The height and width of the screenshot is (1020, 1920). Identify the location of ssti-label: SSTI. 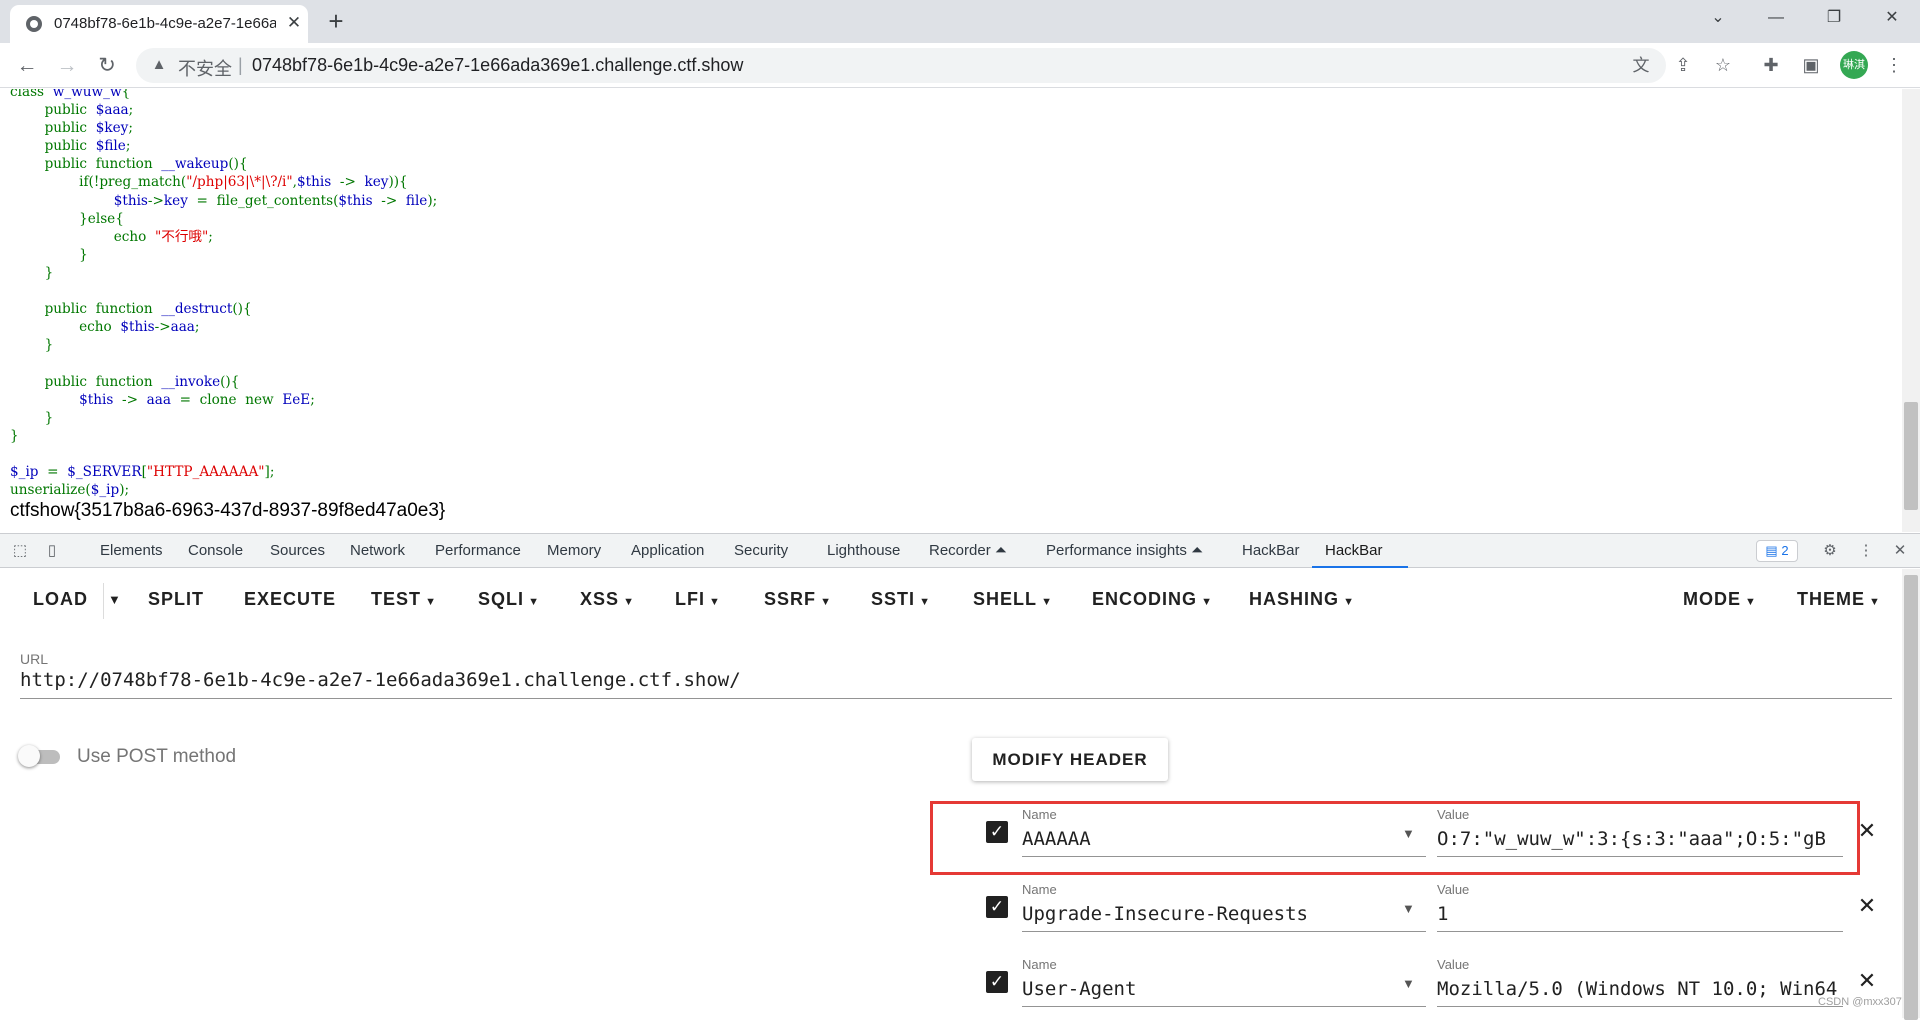
(893, 599).